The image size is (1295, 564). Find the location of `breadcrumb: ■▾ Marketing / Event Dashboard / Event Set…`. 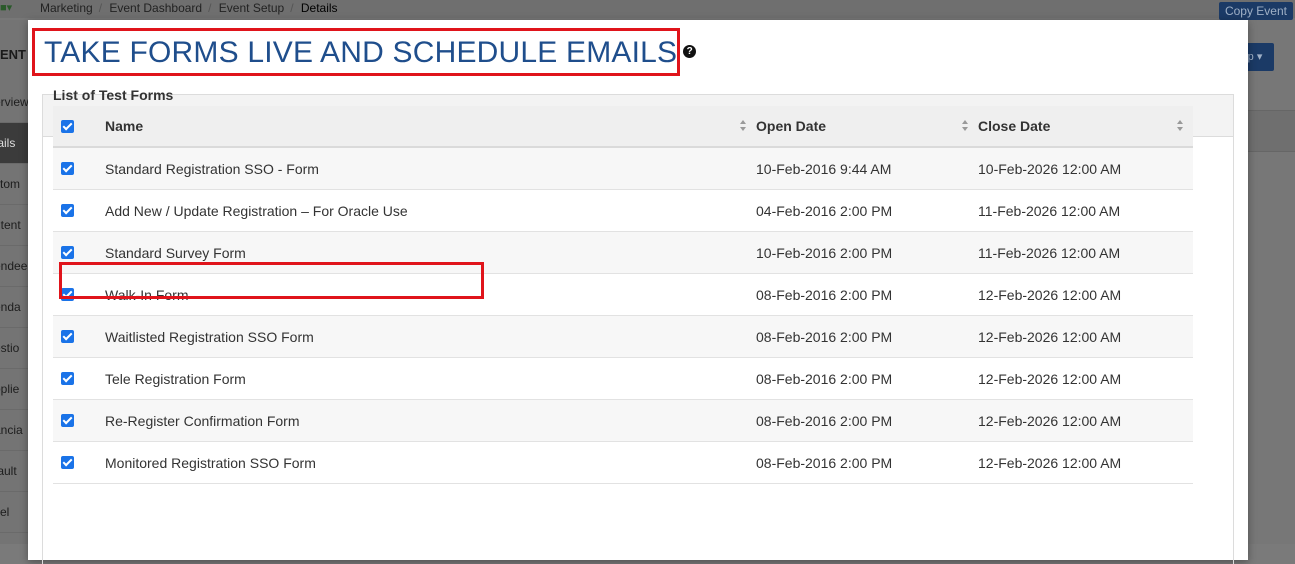

breadcrumb: ■▾ Marketing / Event Dashboard / Event Set… is located at coordinates (647, 9).